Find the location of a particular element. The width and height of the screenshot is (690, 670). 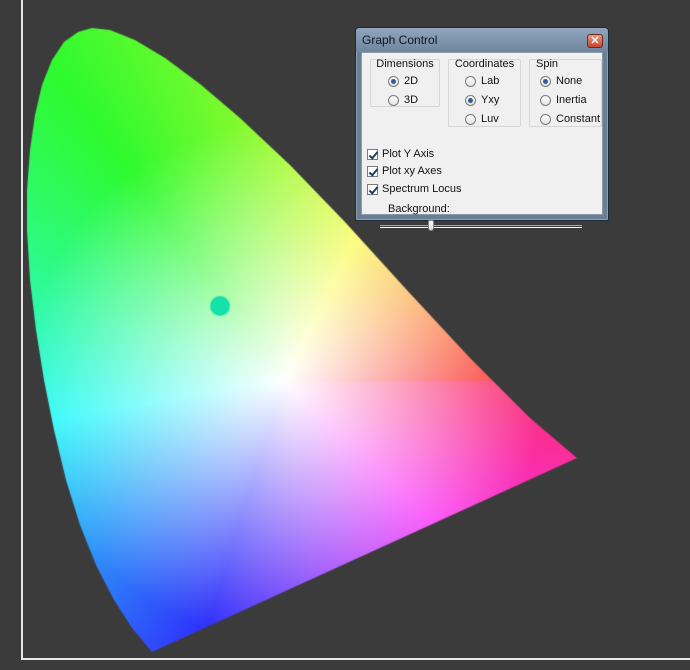

radio-spin-none: None is located at coordinates (561, 81).